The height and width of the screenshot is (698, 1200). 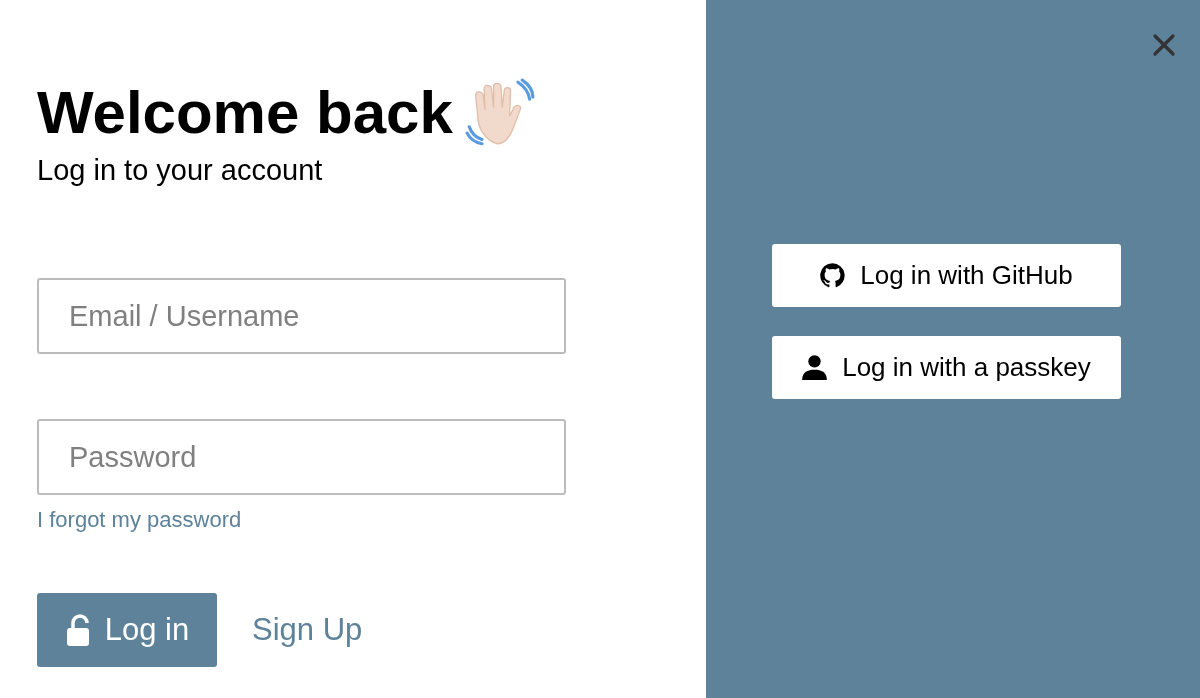 What do you see at coordinates (307, 630) in the screenshot?
I see `sign-up-link: Sign Up` at bounding box center [307, 630].